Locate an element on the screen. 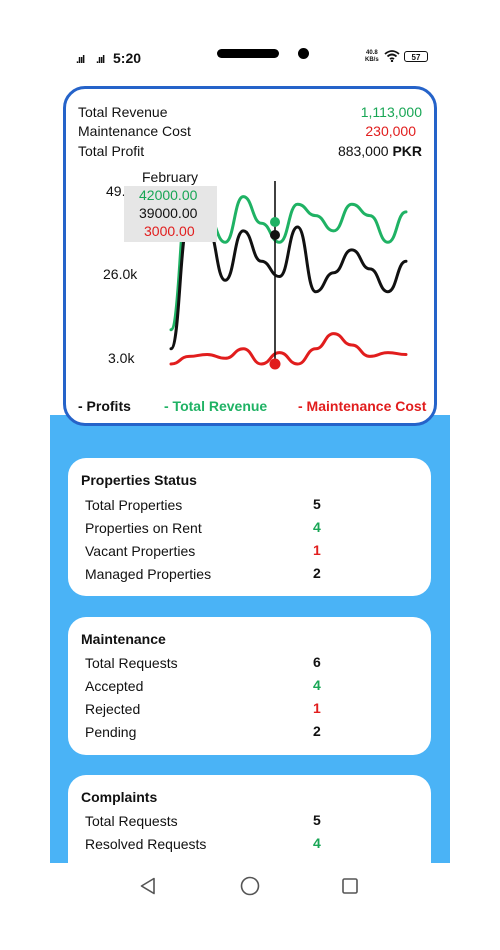  accepted-value: 4 is located at coordinates (317, 685).